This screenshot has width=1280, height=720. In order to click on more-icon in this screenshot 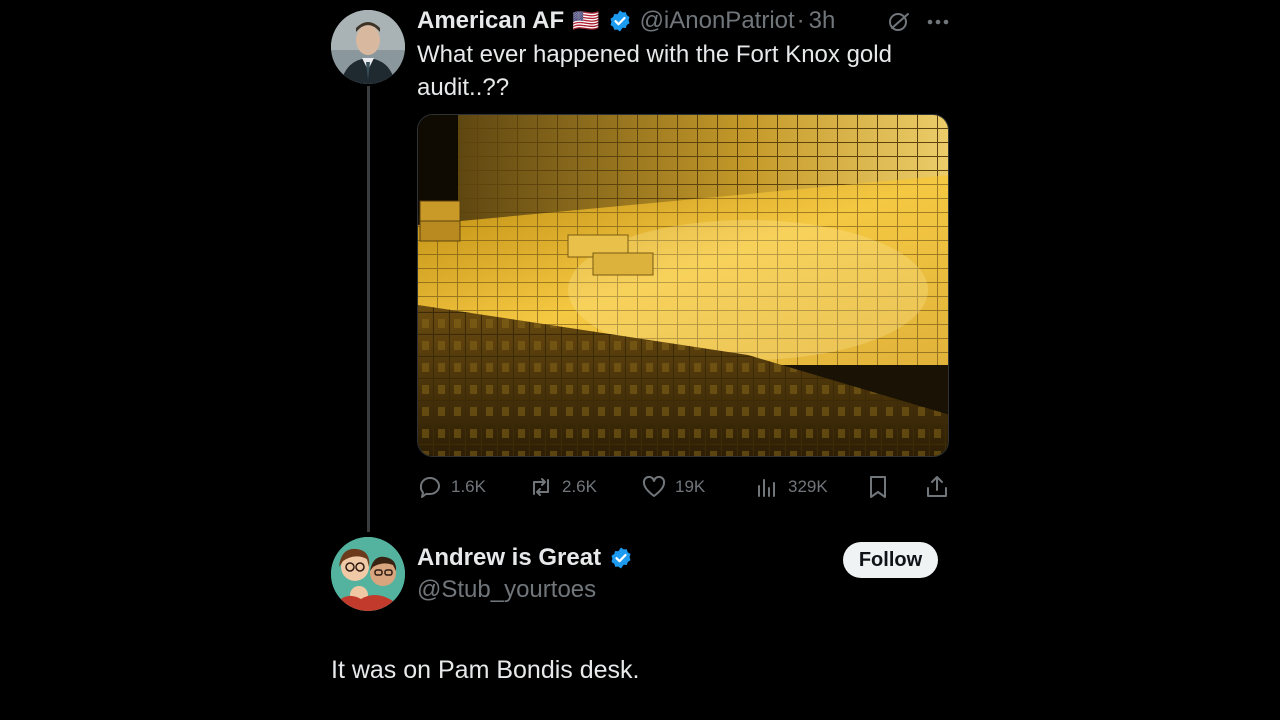, I will do `click(938, 24)`.